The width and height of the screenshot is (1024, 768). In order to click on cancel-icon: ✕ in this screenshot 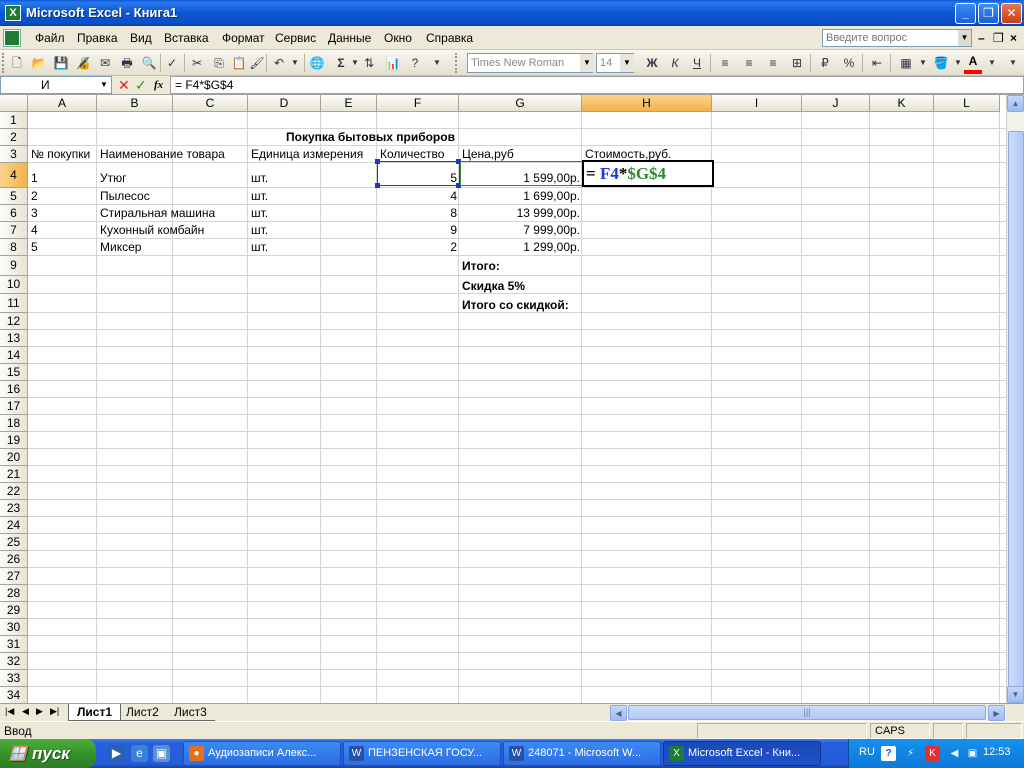, I will do `click(124, 85)`.